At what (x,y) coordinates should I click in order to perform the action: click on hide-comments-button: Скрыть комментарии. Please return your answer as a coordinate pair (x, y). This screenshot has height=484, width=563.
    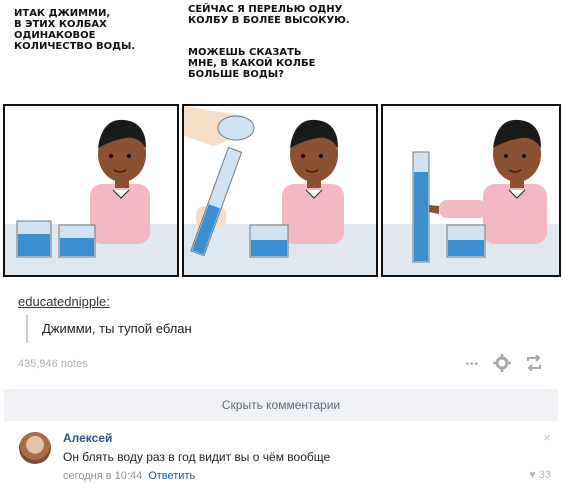
    Looking at the image, I should click on (281, 405).